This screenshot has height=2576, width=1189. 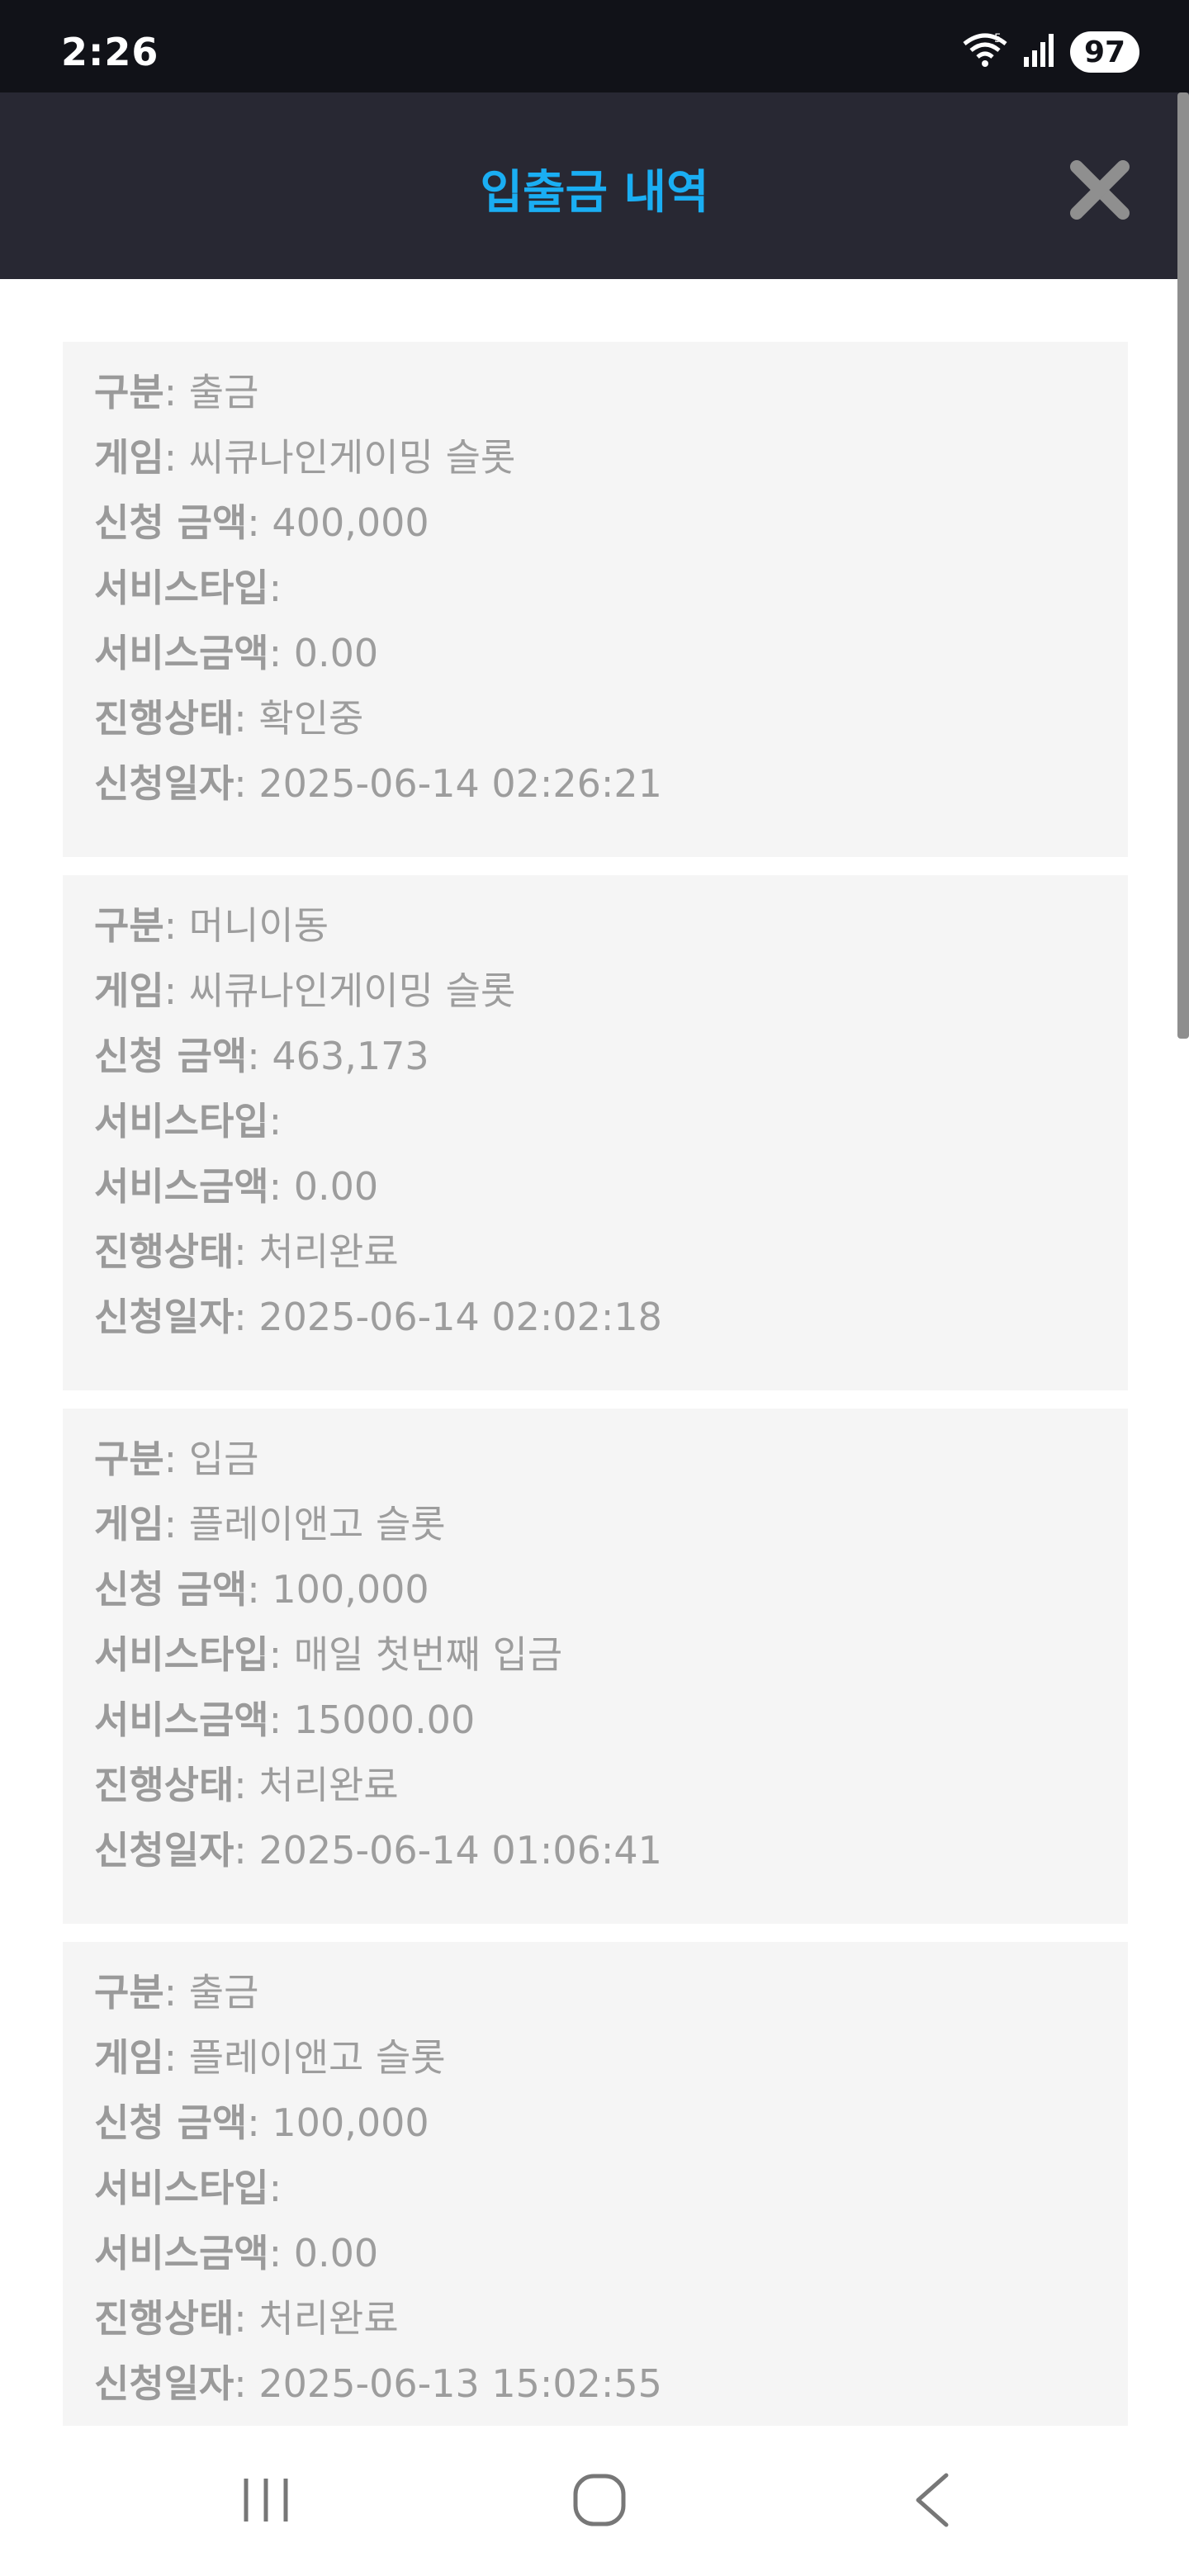 I want to click on amount-value: : 463,173, so click(x=338, y=1056).